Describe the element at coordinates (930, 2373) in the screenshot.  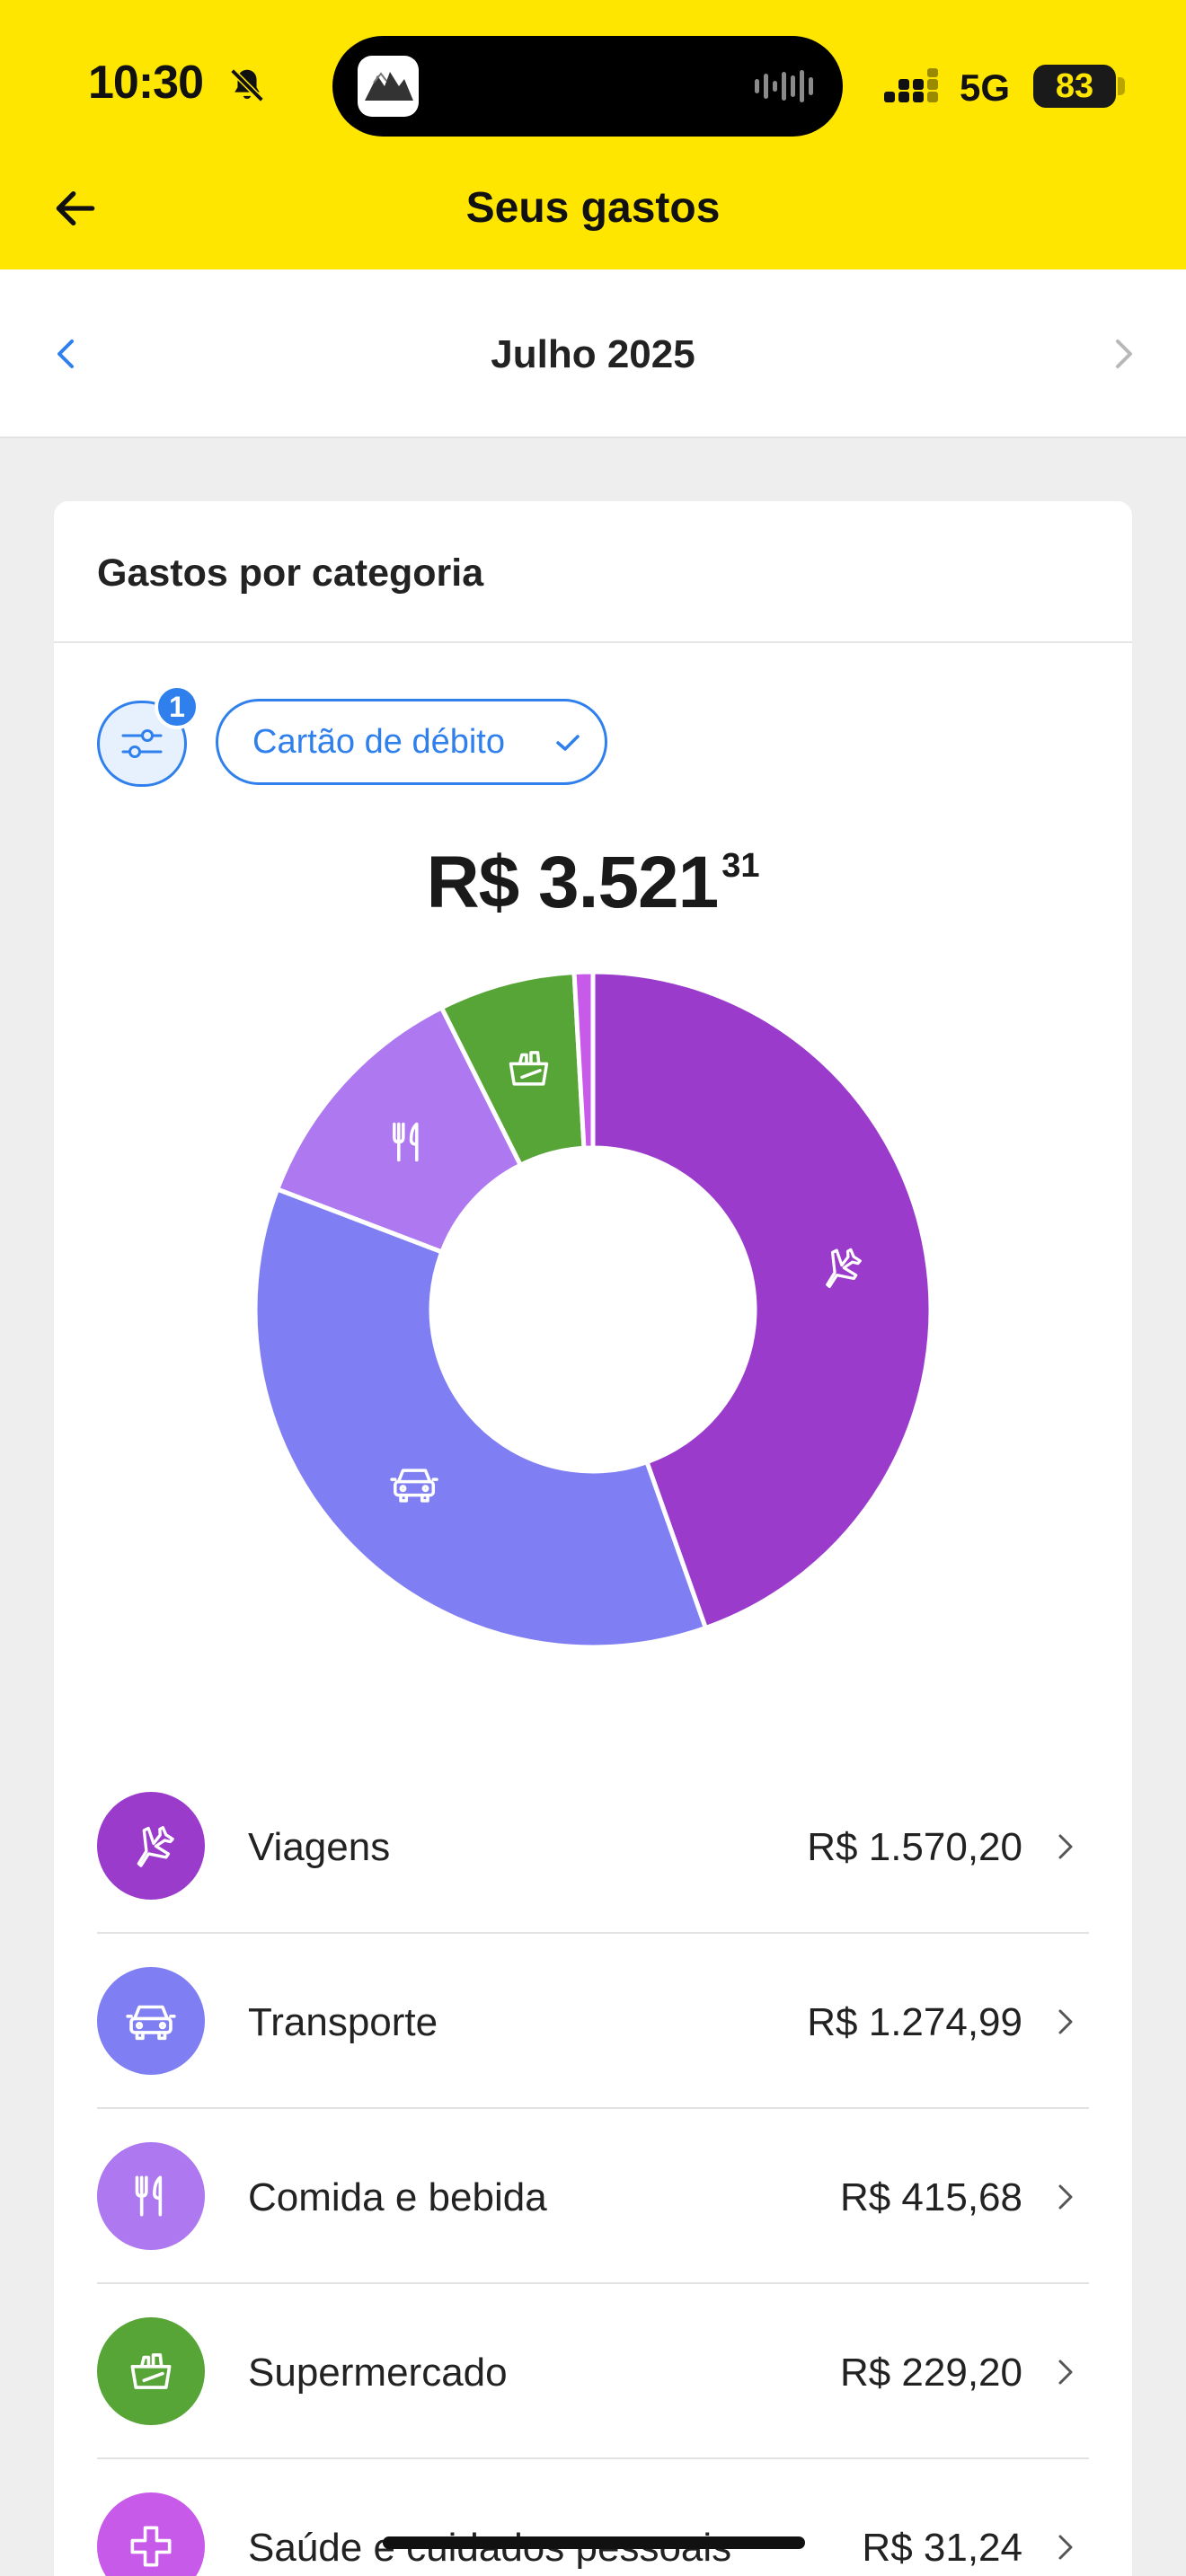
I see `category-amount: R$ 229,20` at that location.